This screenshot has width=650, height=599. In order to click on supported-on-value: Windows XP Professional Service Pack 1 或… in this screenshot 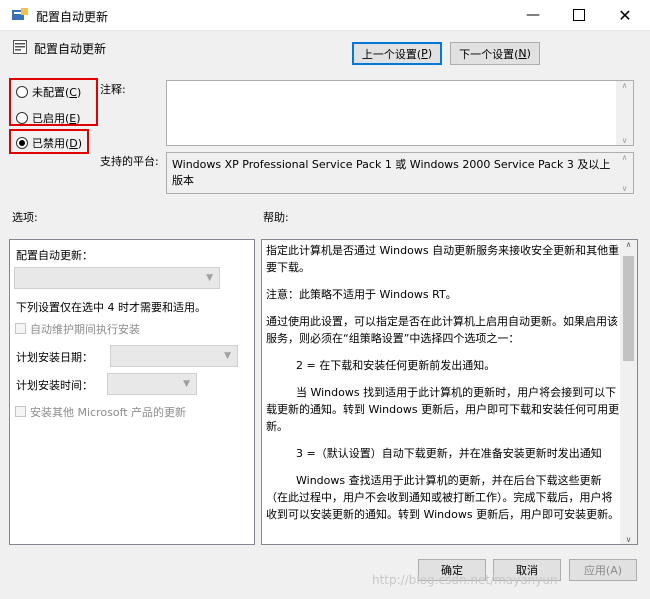, I will do `click(391, 172)`.